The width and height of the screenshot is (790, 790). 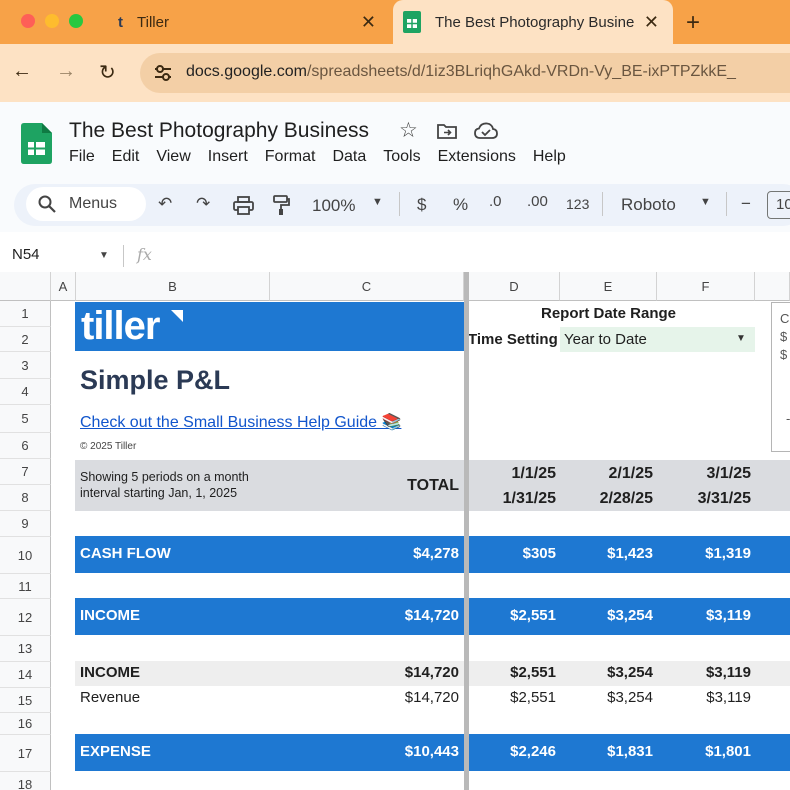 I want to click on paint-format-icon, so click(x=281, y=205).